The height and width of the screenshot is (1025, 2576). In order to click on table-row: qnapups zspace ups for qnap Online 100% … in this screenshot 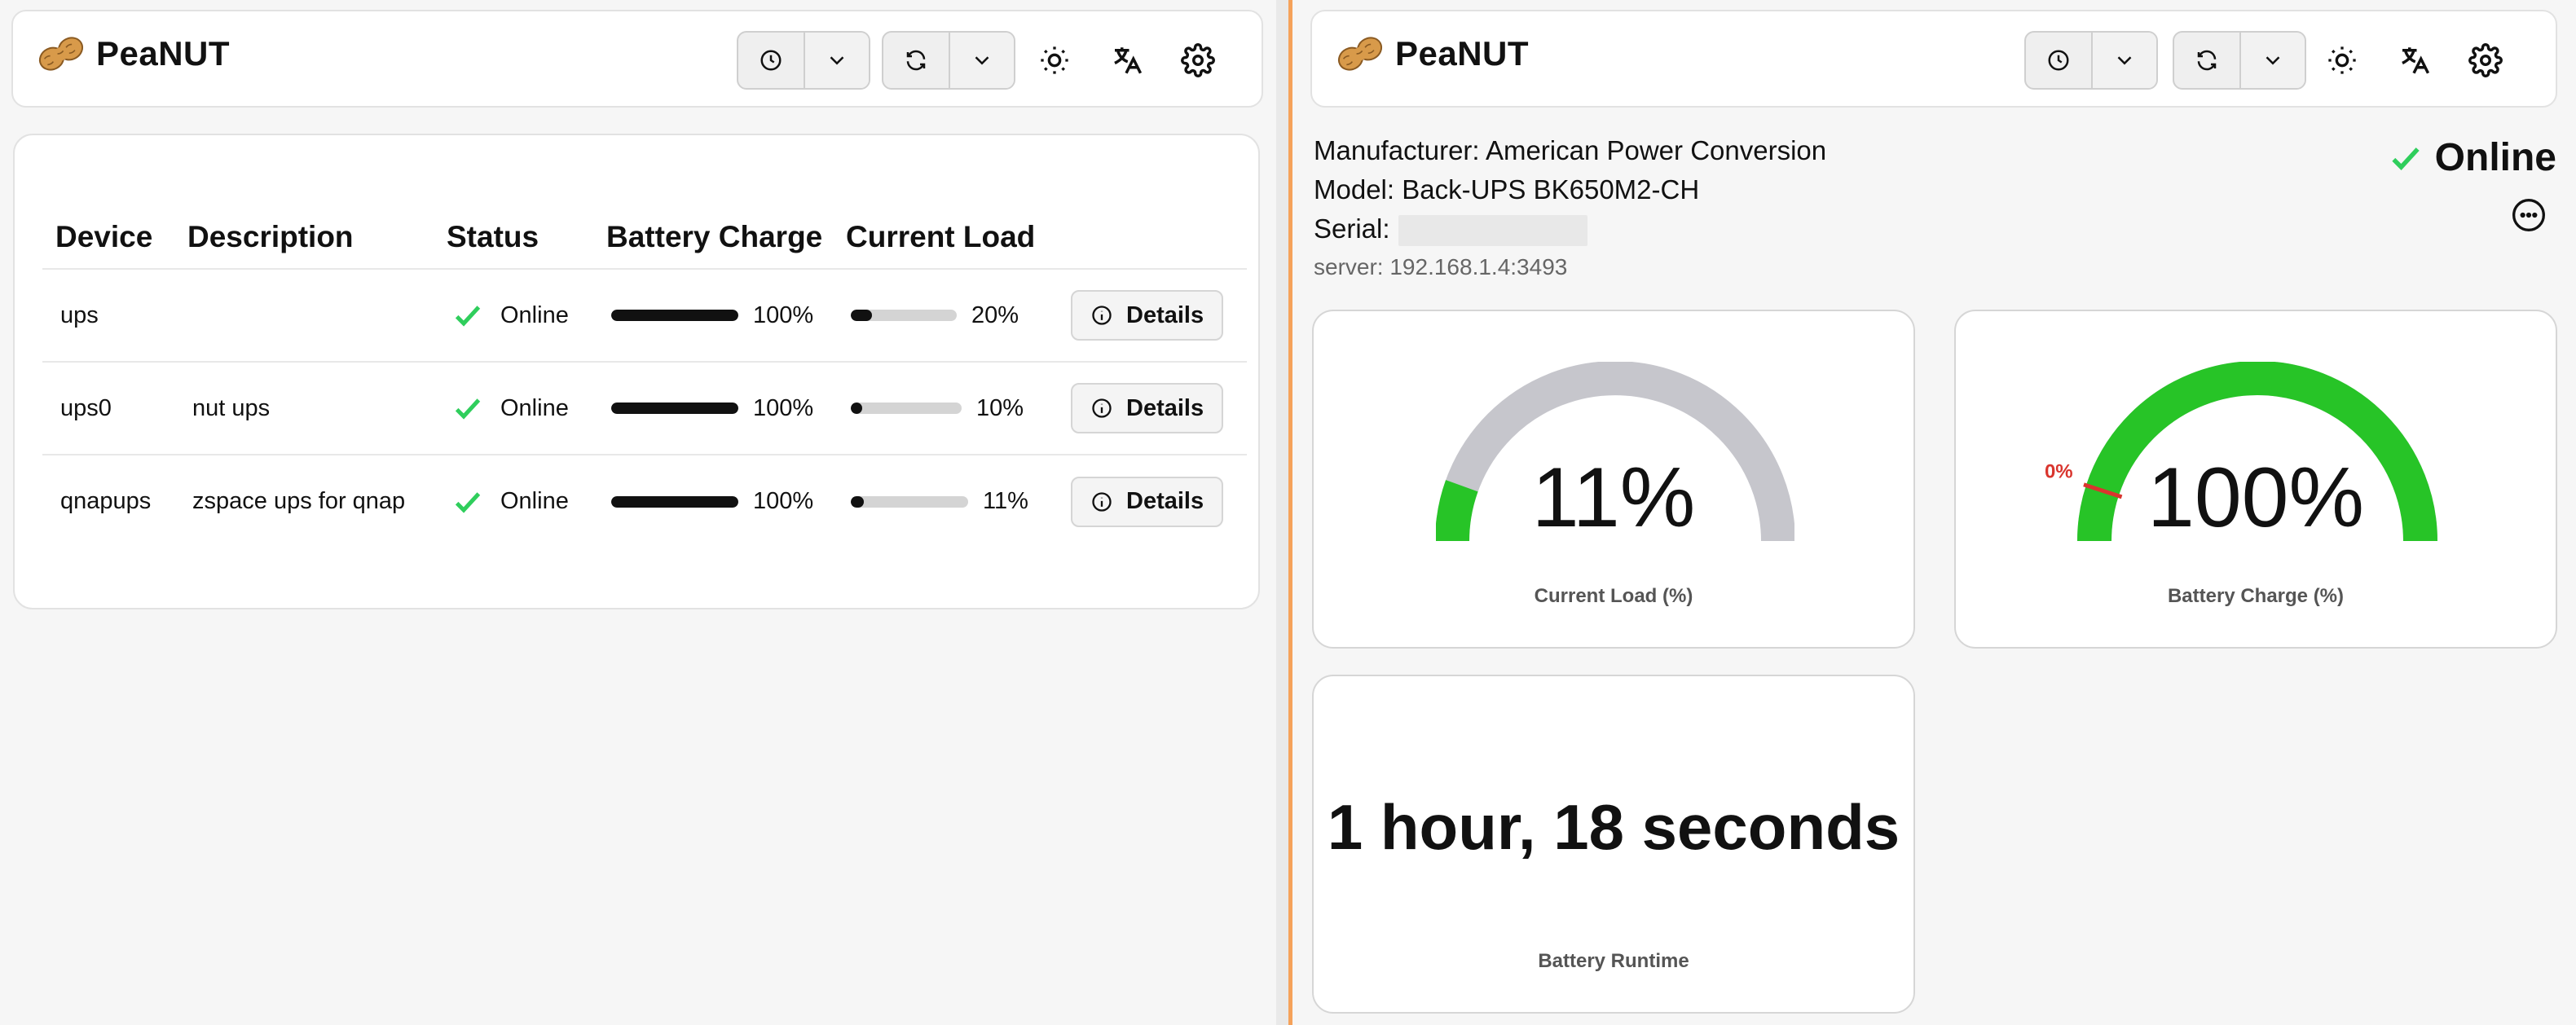, I will do `click(644, 501)`.